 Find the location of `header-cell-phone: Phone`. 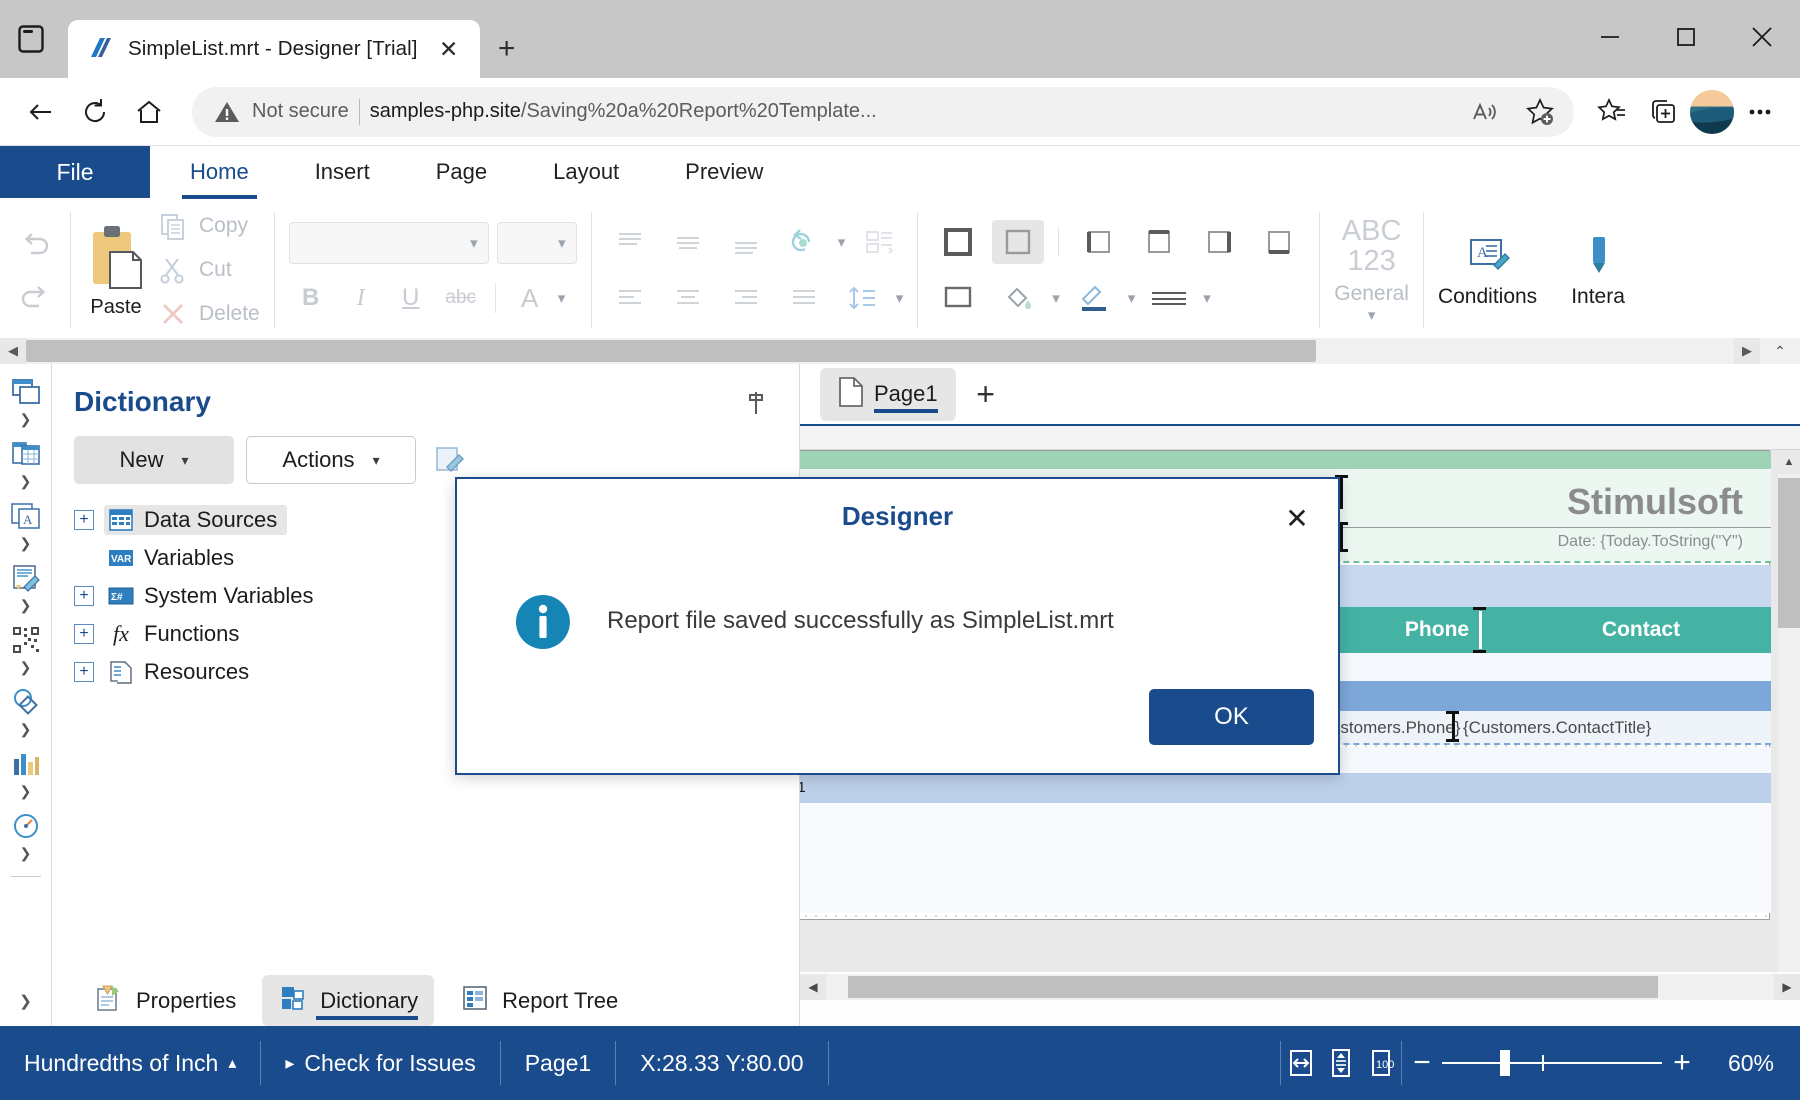

header-cell-phone: Phone is located at coordinates (1437, 630).